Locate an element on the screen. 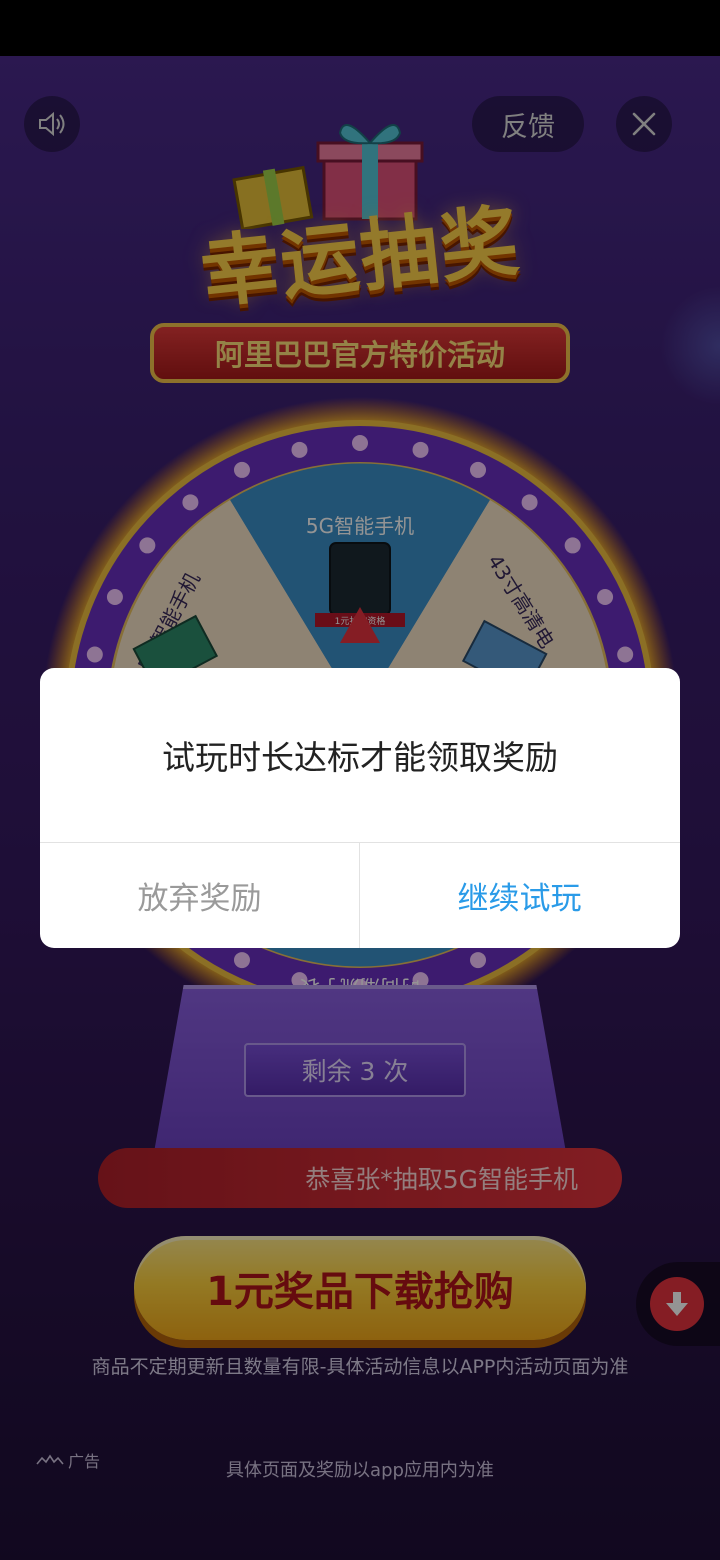 Image resolution: width=720 pixels, height=1560 pixels. dialog-message: 试玩时长达标才能领取奖励 is located at coordinates (360, 757).